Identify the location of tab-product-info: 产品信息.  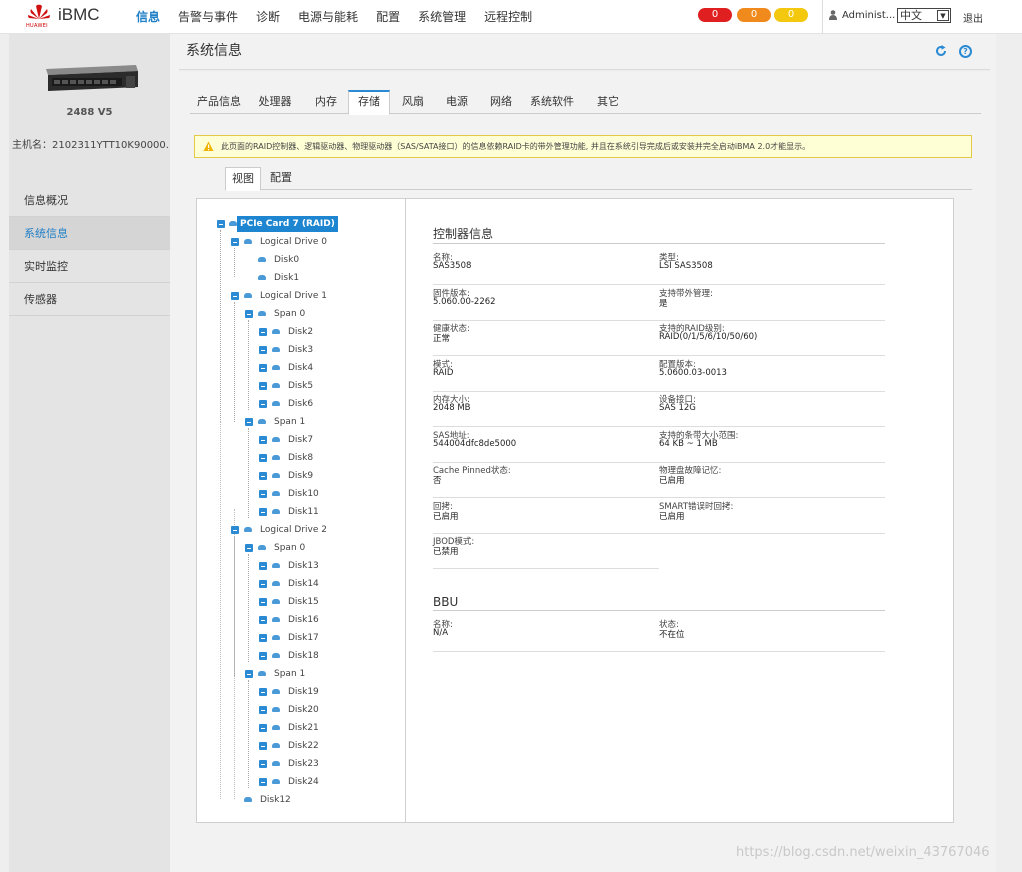
(219, 103).